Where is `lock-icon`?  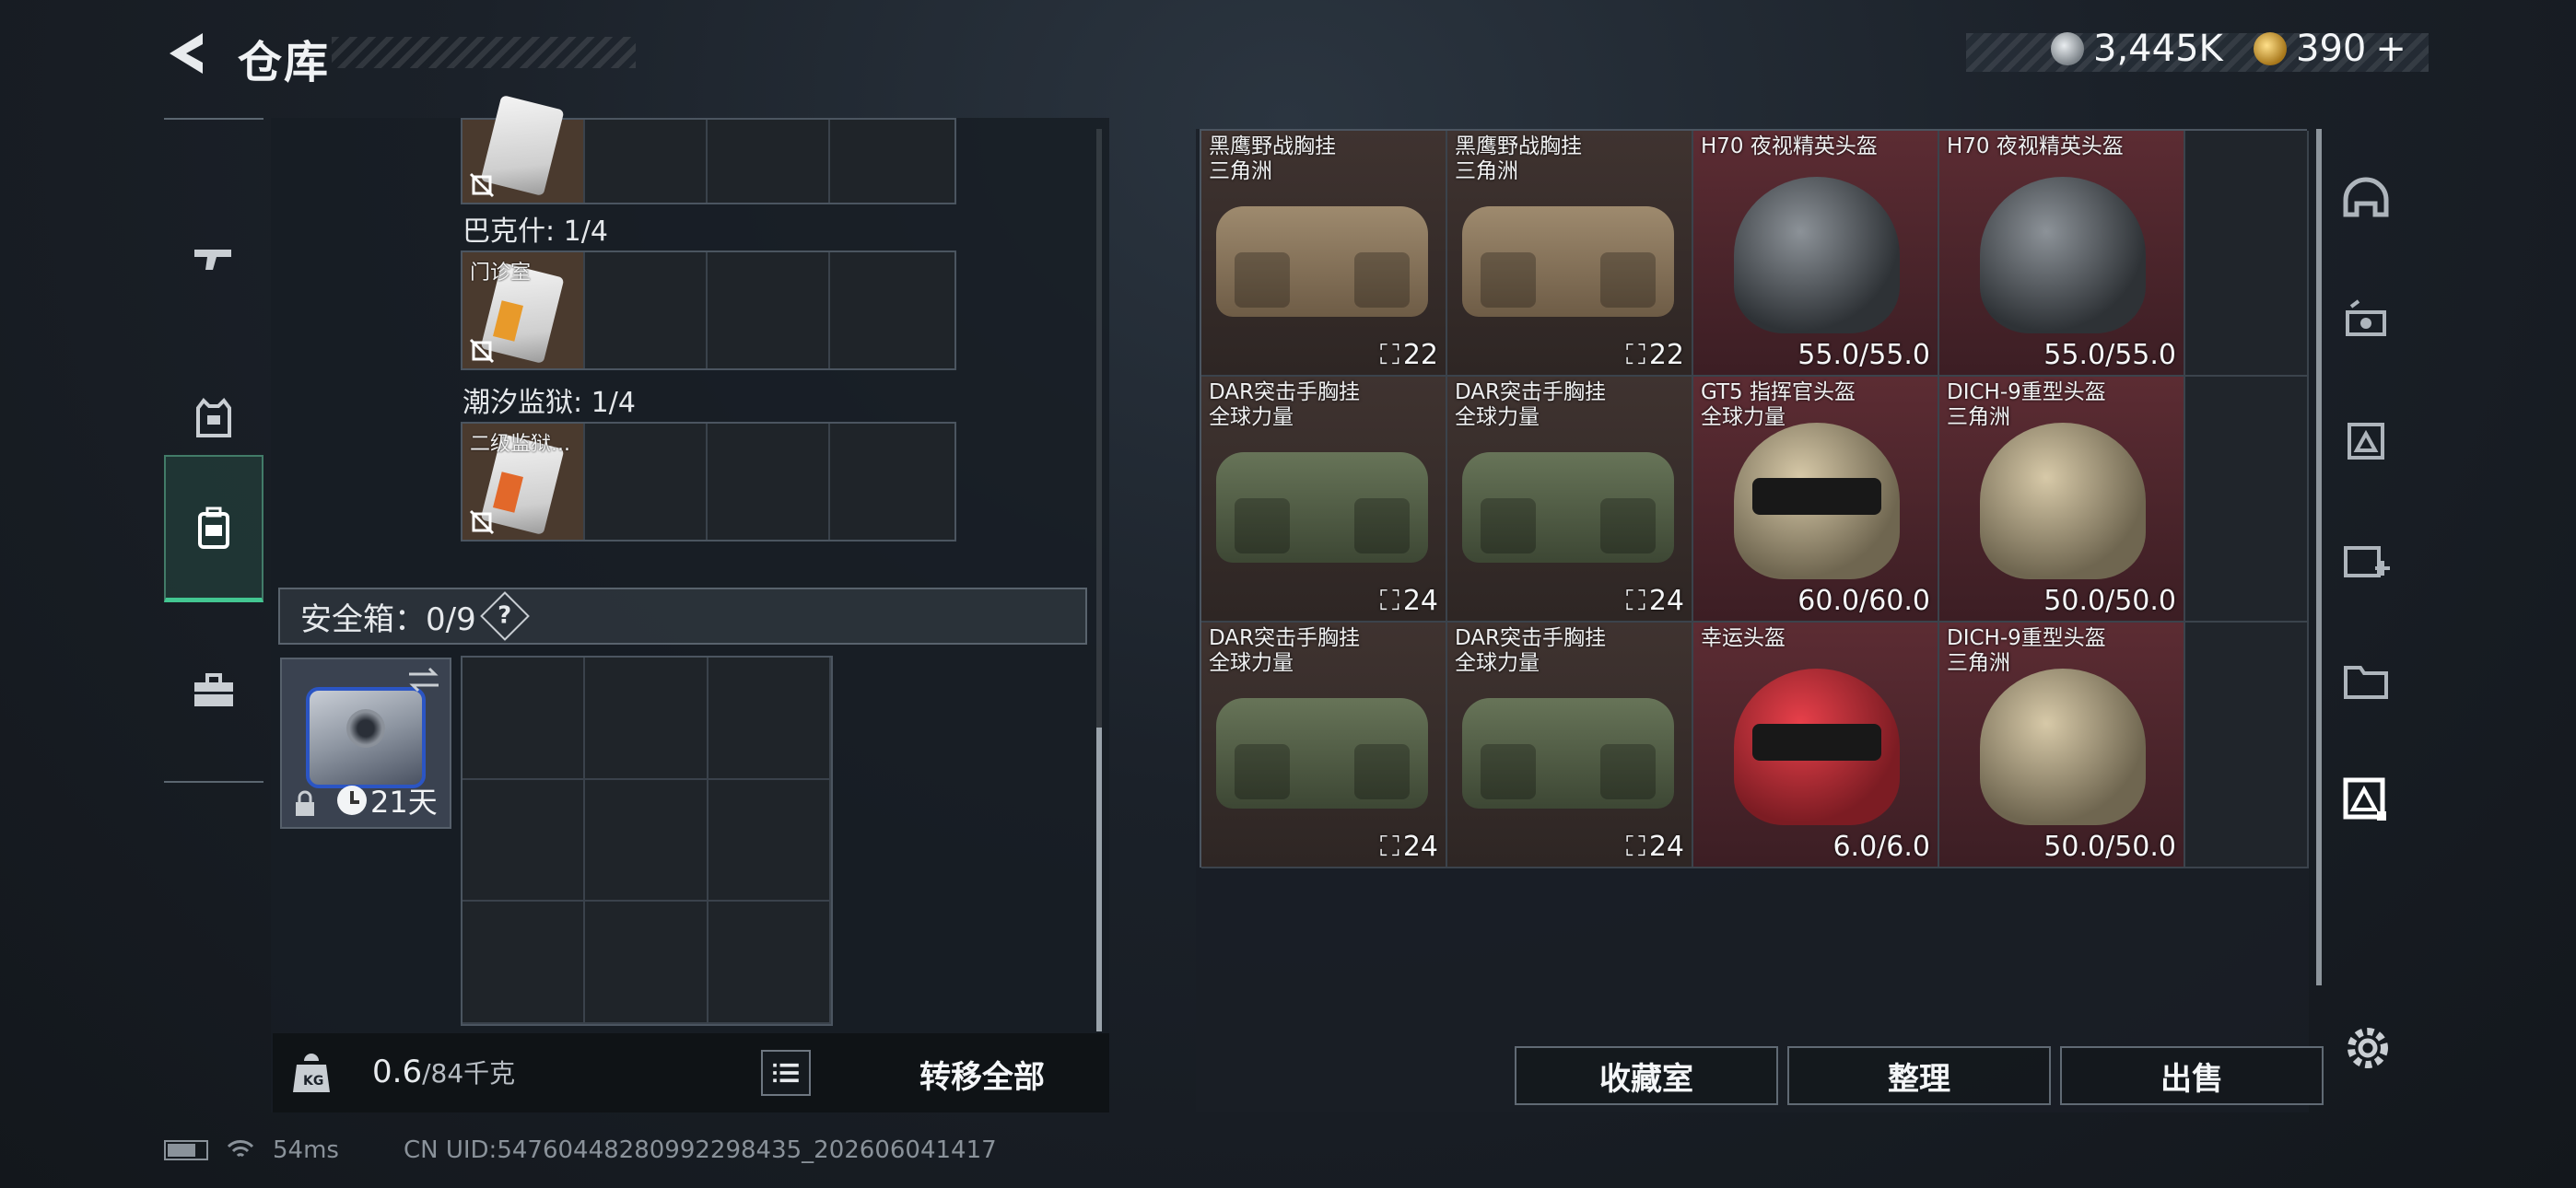 lock-icon is located at coordinates (305, 803).